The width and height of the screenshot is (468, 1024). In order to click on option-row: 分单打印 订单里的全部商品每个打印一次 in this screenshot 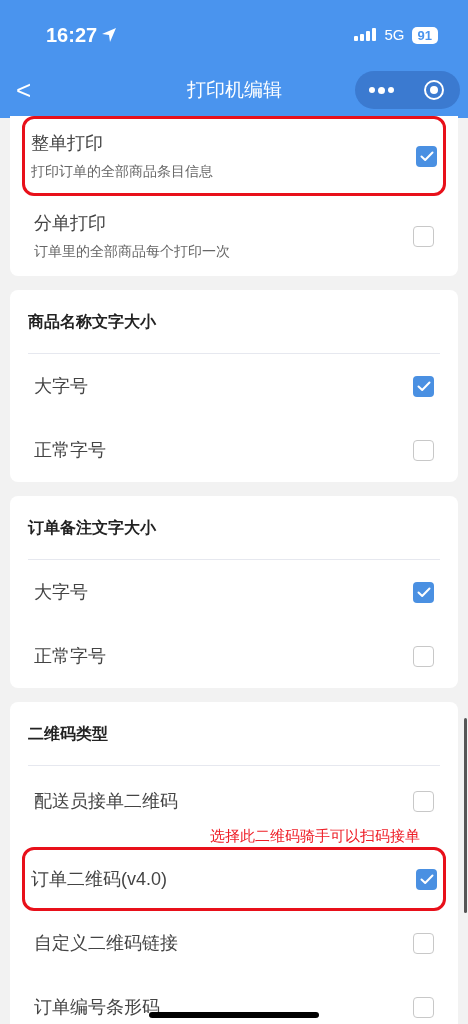, I will do `click(234, 236)`.